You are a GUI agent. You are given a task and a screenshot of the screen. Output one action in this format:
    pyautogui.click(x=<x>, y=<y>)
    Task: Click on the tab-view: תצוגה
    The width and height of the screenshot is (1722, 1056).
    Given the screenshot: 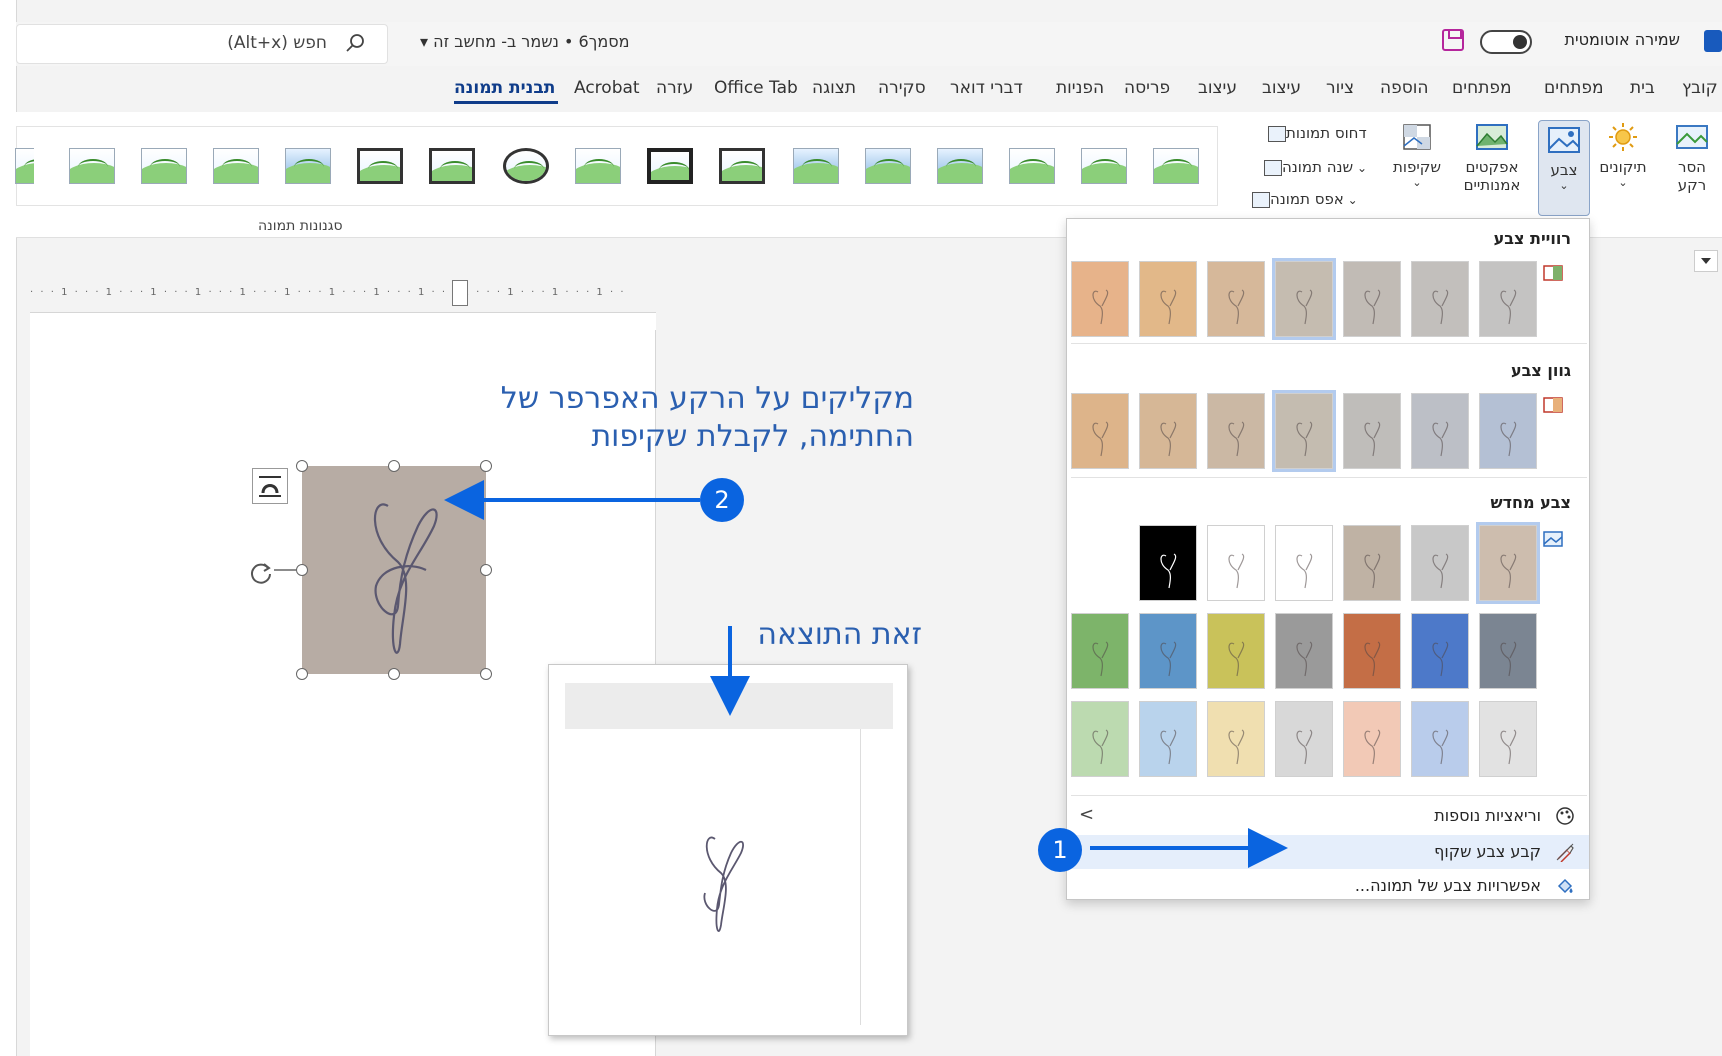 What is the action you would take?
    pyautogui.click(x=834, y=88)
    